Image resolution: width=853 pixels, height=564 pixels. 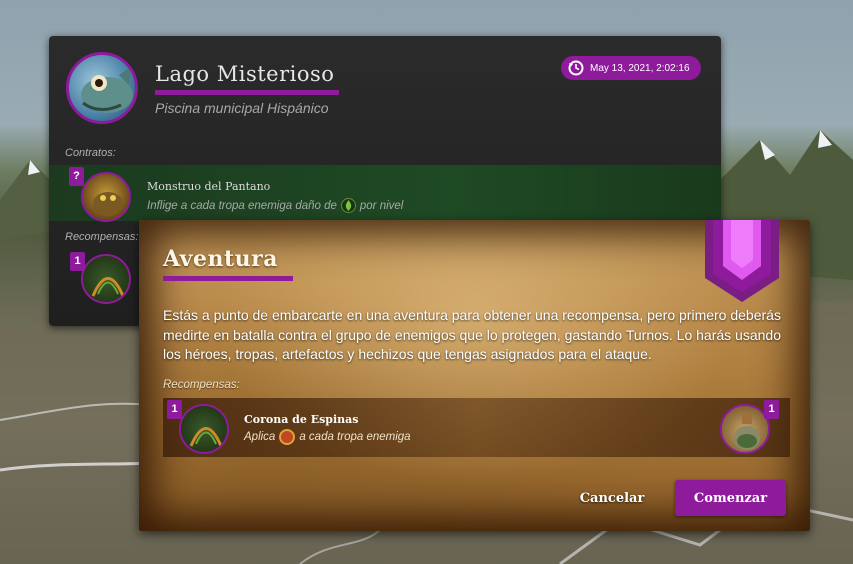 I want to click on reward-description: Aplica a cada tropa enemiga, so click(x=327, y=437).